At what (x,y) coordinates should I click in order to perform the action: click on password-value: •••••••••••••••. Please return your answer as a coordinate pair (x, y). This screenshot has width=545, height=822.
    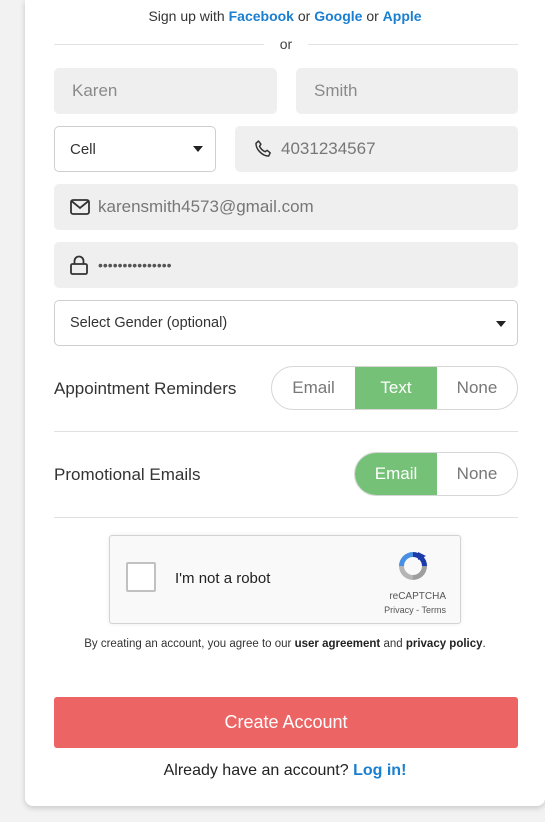
    Looking at the image, I should click on (135, 265).